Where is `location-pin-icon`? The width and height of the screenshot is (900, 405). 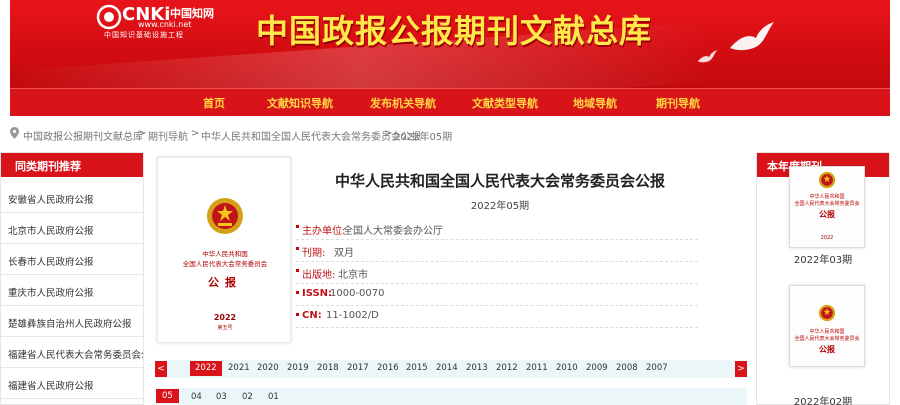 location-pin-icon is located at coordinates (14, 133).